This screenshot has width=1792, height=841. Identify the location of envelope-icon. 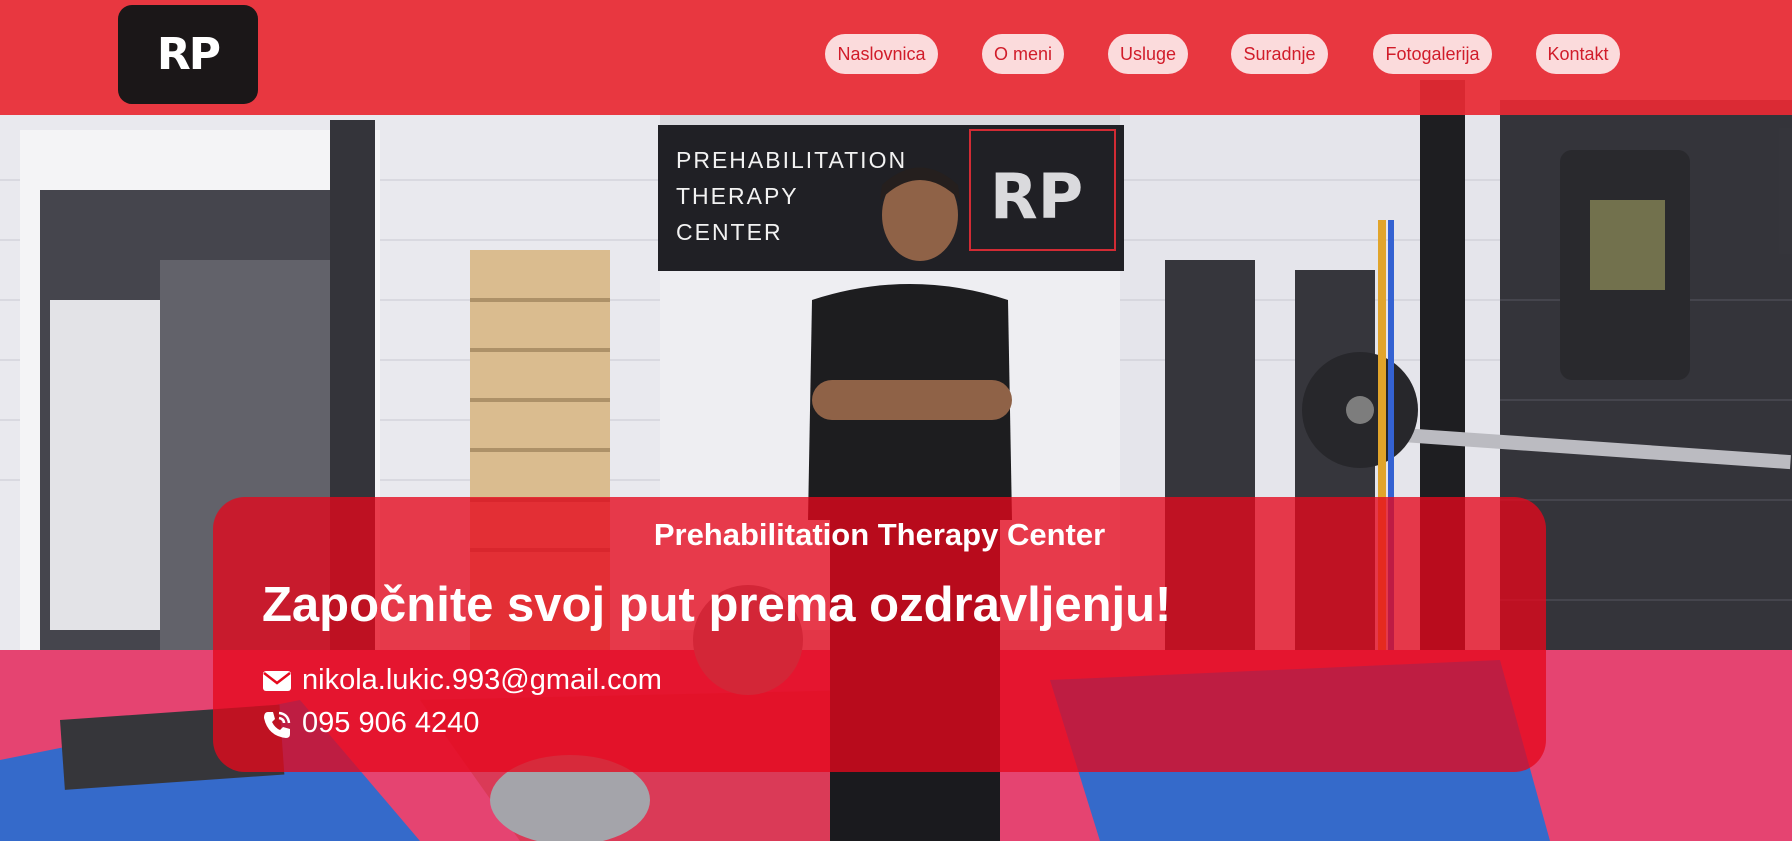
(277, 681).